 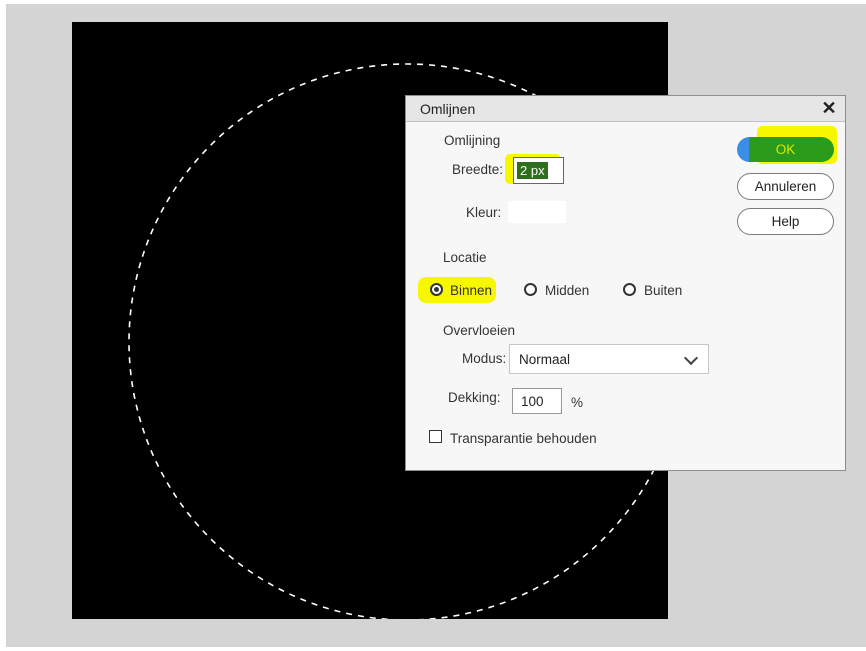 I want to click on width-input: 2 px, so click(x=538, y=170).